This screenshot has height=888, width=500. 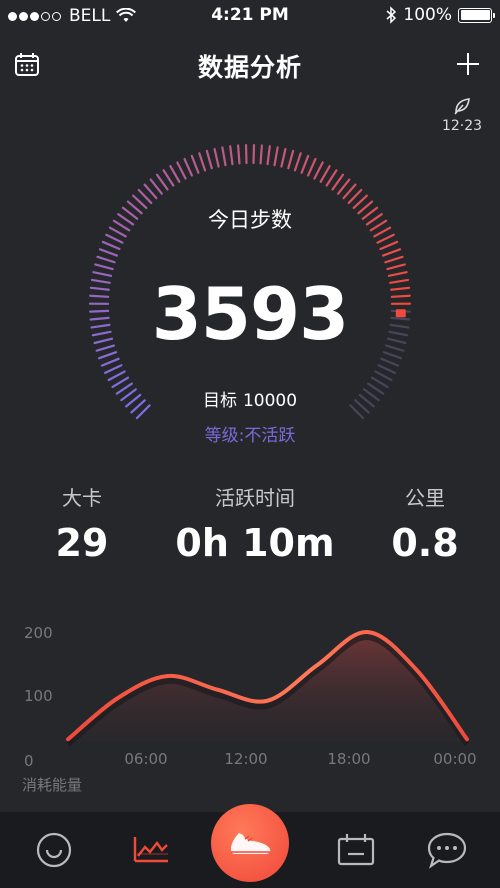 I want to click on y-tick-label: 200, so click(x=38, y=633).